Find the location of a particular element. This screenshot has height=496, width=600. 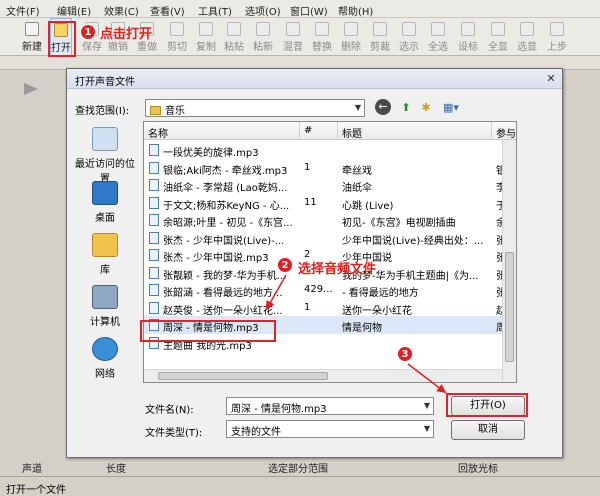

step2-arrow is located at coordinates (276, 292).